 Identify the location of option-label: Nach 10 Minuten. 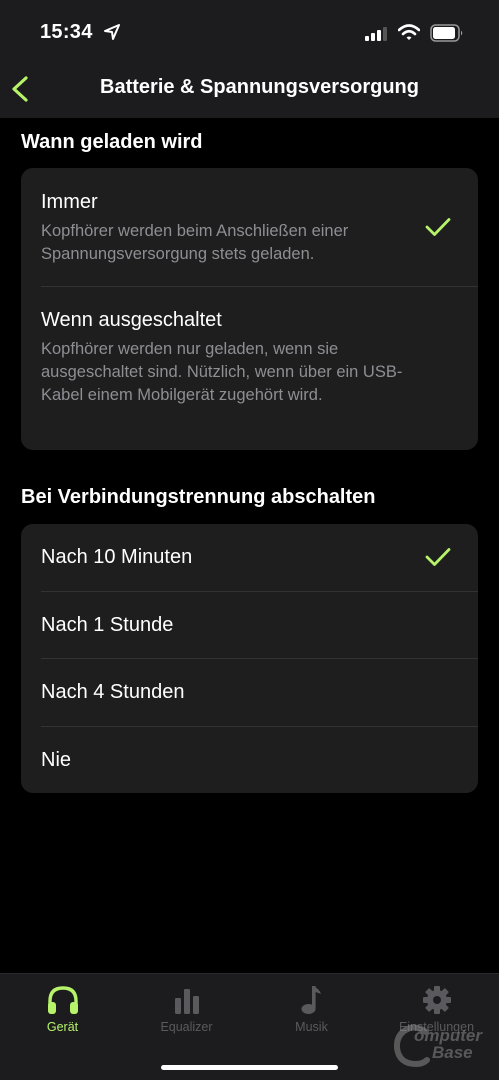
(117, 557).